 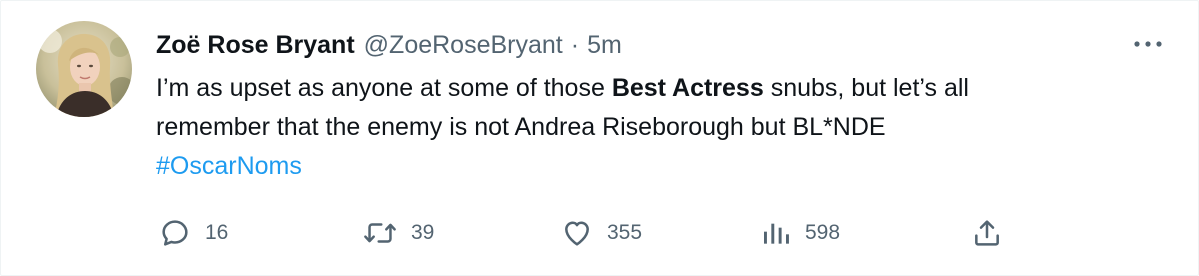 What do you see at coordinates (800, 233) in the screenshot?
I see `views-button: 598` at bounding box center [800, 233].